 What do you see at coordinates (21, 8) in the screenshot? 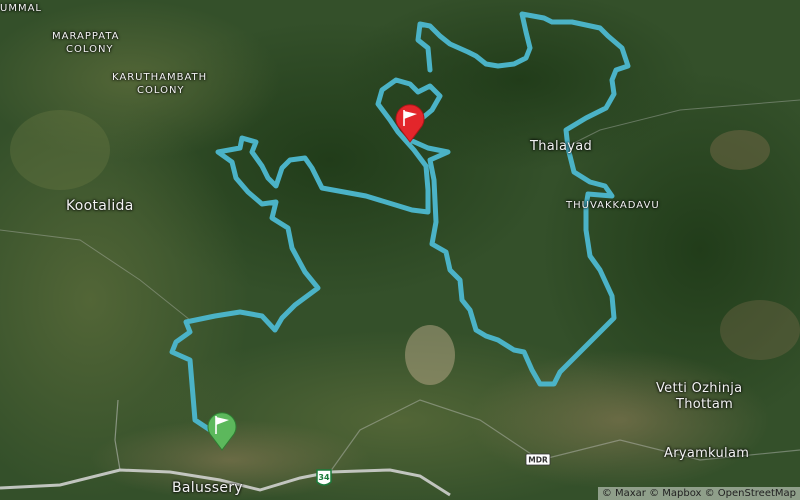
I see `label-ummal: UMMAL` at bounding box center [21, 8].